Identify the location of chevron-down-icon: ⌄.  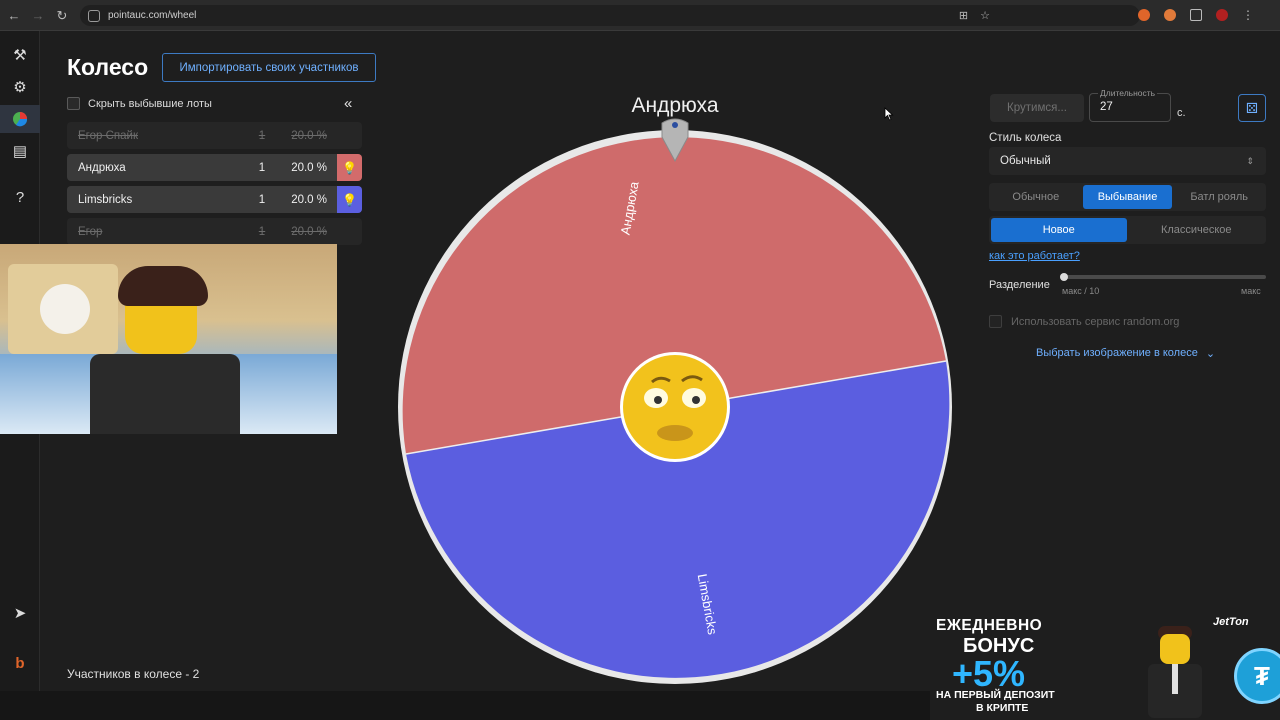
(1210, 354).